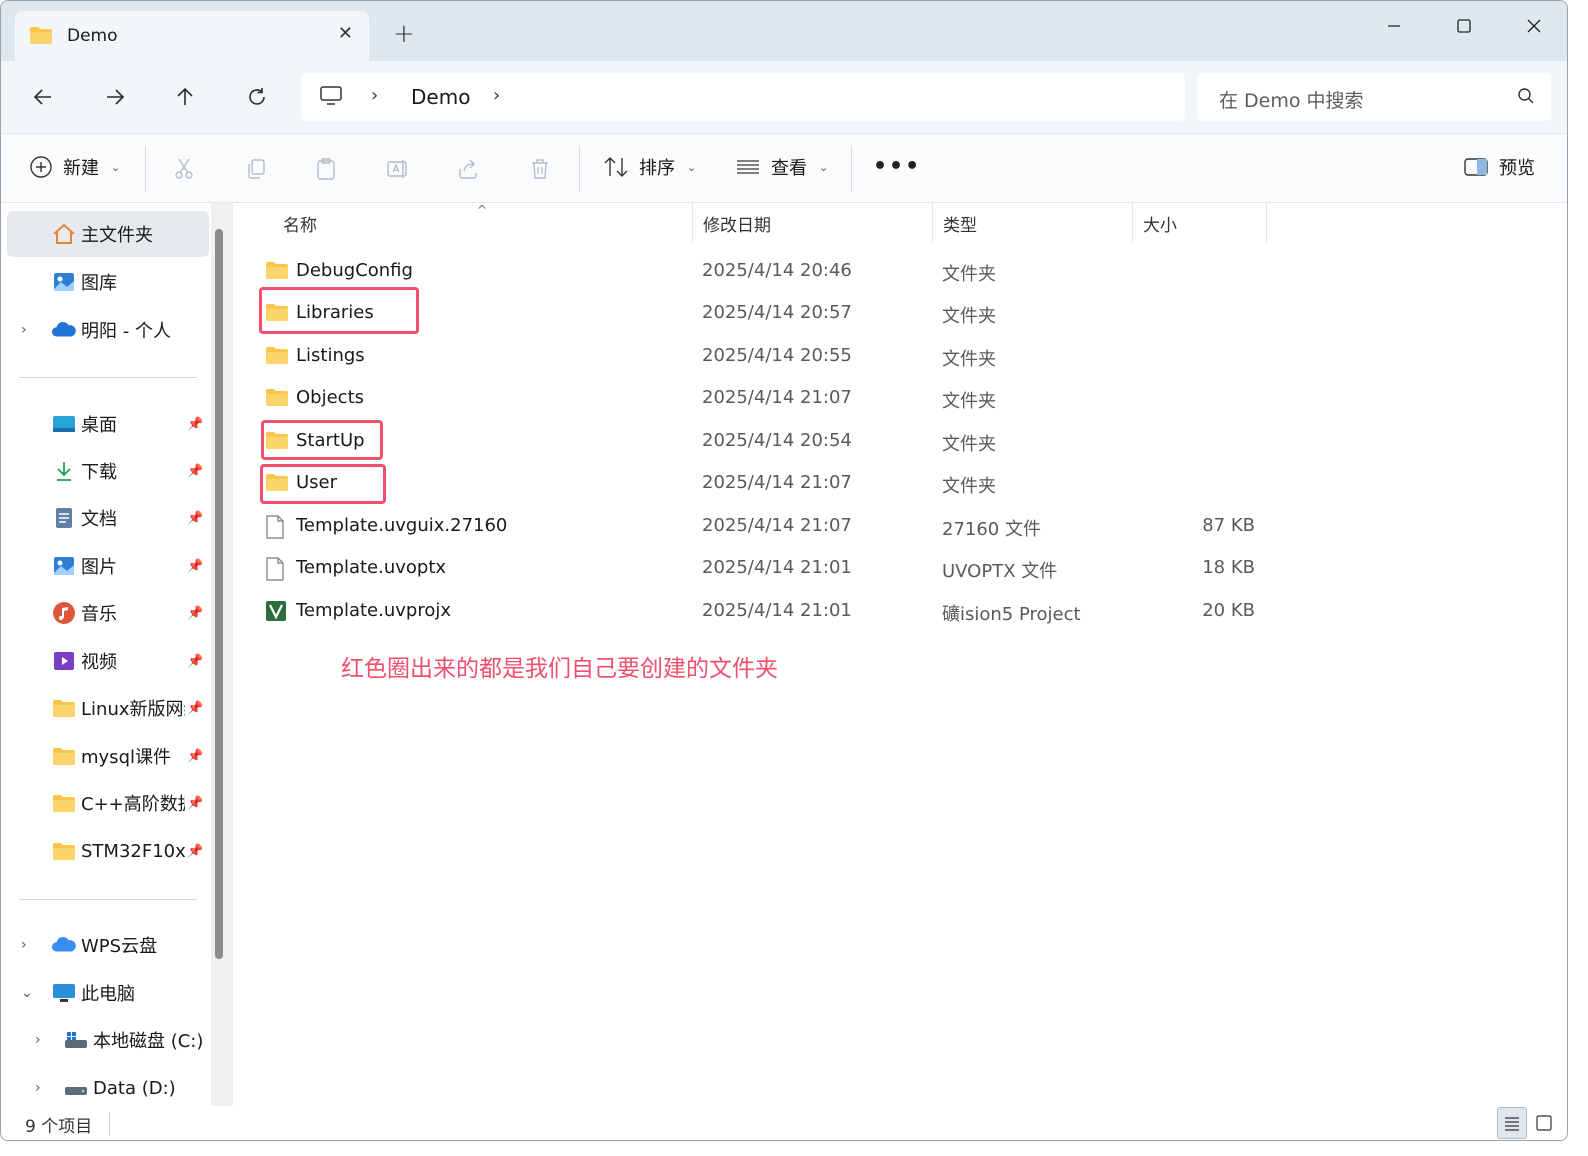 This screenshot has height=1156, width=1588. I want to click on search-icon, so click(1526, 98).